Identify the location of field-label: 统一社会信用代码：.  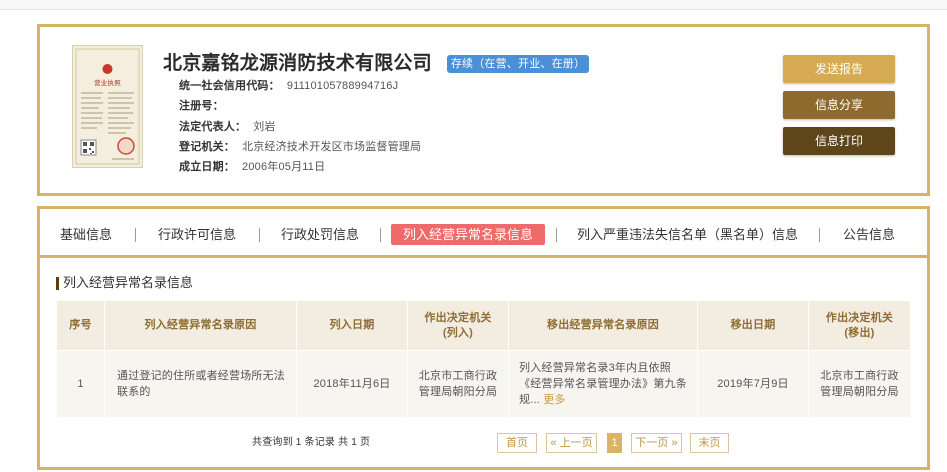
(229, 86).